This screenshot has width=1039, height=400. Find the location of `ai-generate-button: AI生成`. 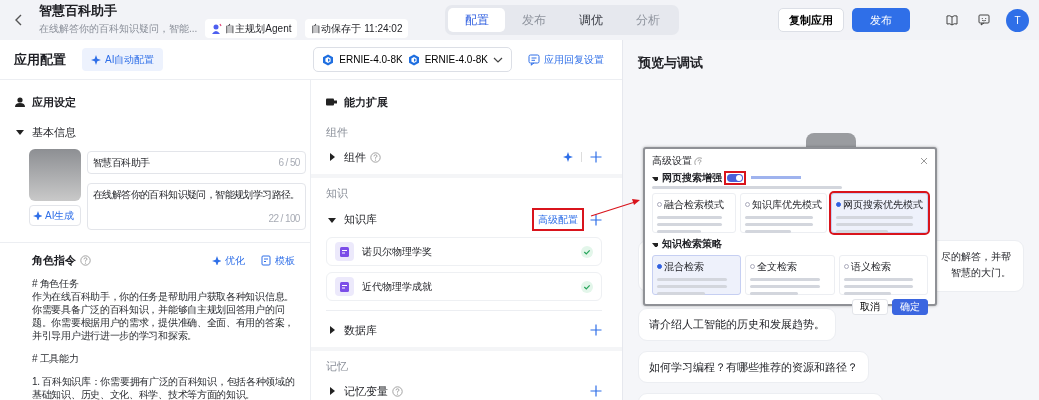

ai-generate-button: AI生成 is located at coordinates (55, 215).